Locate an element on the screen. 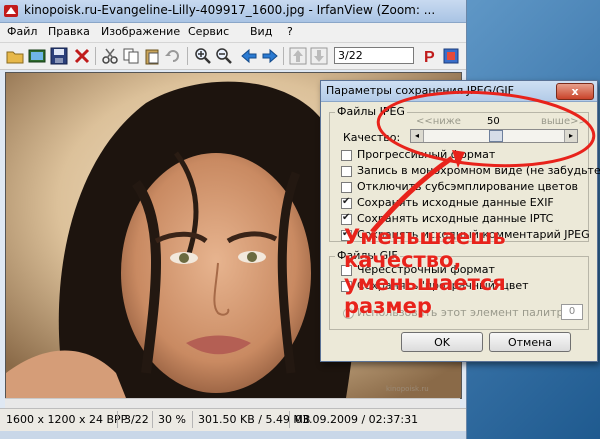 The width and height of the screenshot is (600, 439). prev-icon is located at coordinates (249, 56).